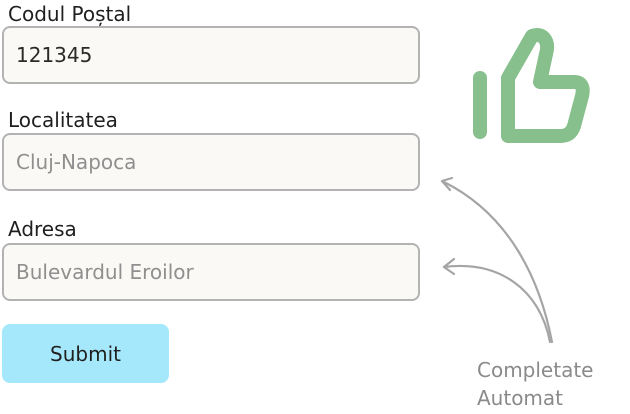  What do you see at coordinates (70, 14) in the screenshot?
I see `postal-code-label: Codul Poștal` at bounding box center [70, 14].